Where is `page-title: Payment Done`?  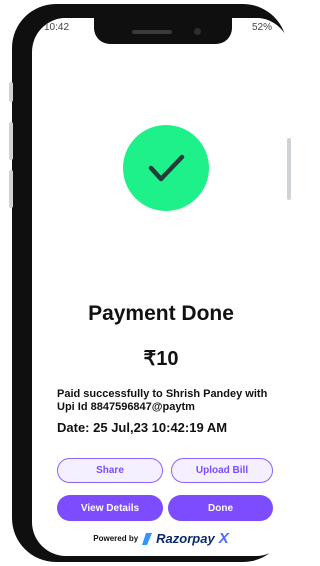 page-title: Payment Done is located at coordinates (161, 313).